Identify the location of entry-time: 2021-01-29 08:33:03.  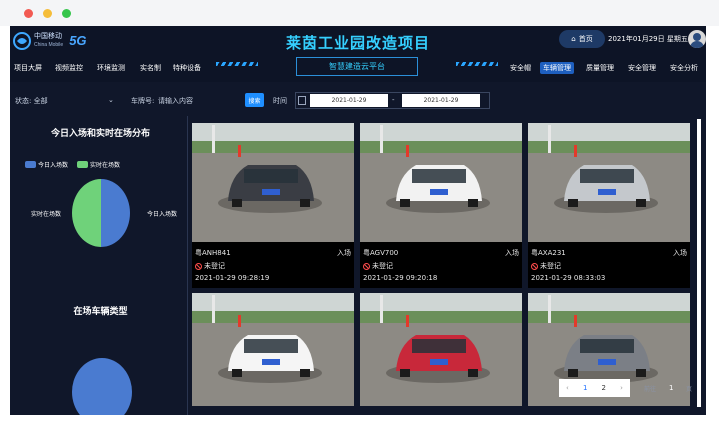
(568, 278).